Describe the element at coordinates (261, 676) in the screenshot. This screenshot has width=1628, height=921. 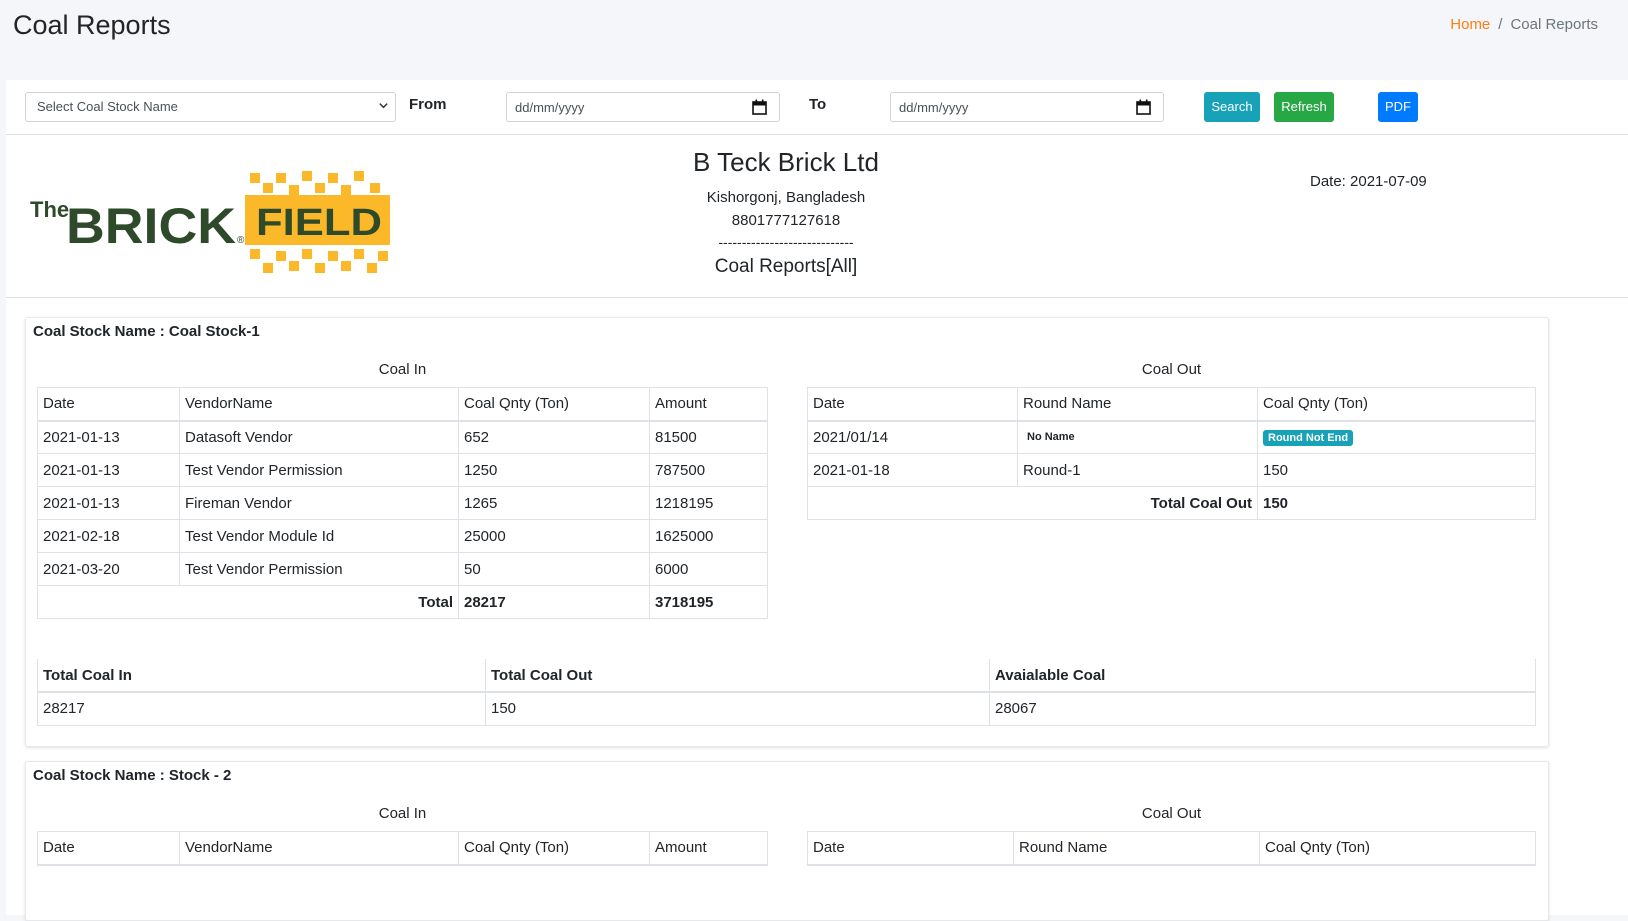
I see `col-header: Total Coal In` at that location.